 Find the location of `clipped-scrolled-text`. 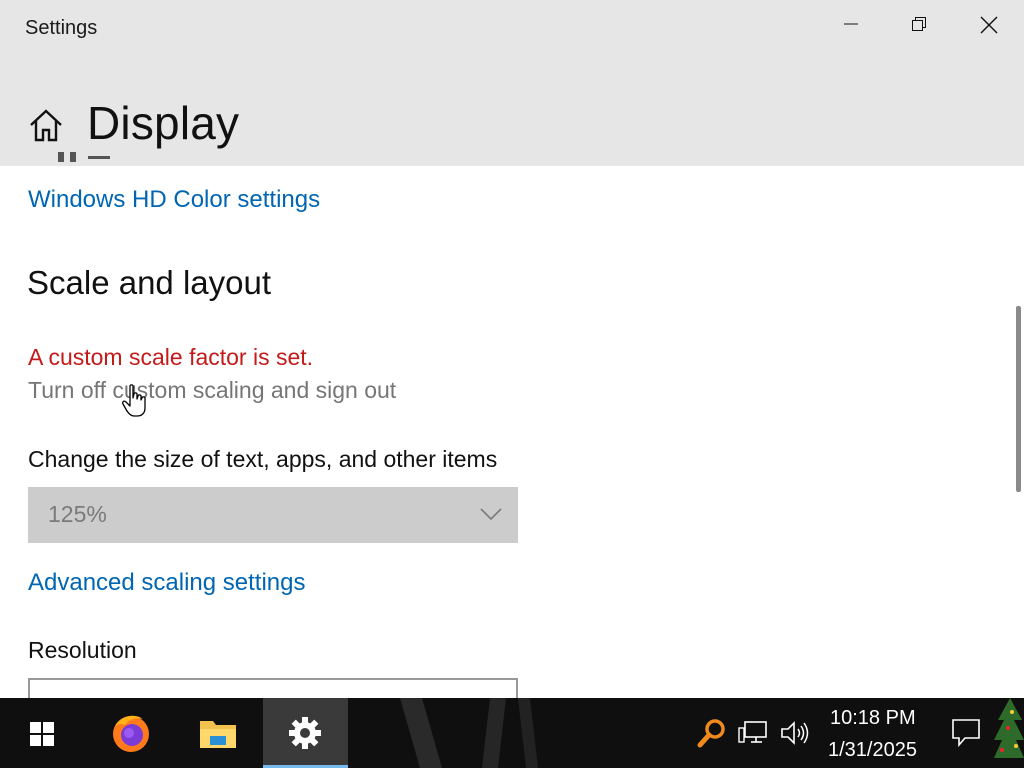

clipped-scrolled-text is located at coordinates (83, 158).